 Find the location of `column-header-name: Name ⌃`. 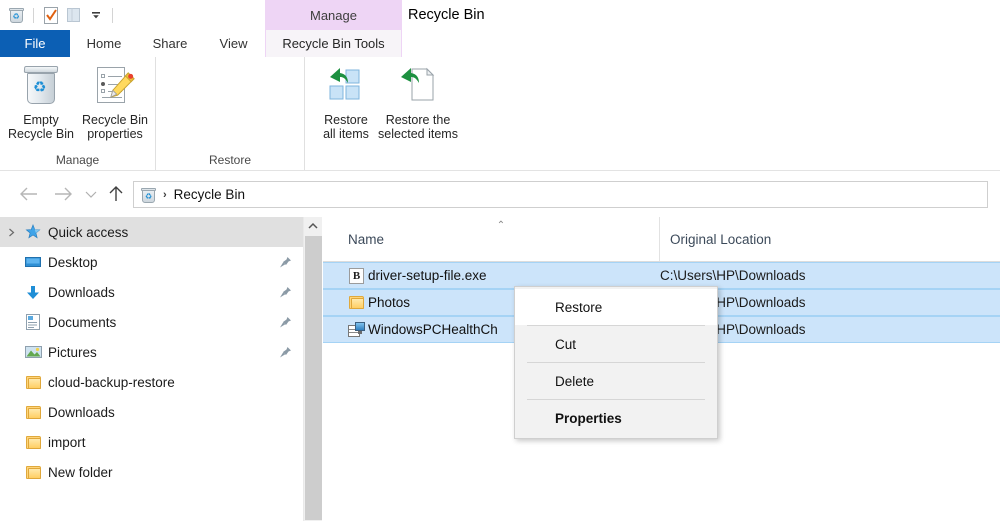

column-header-name: Name ⌃ is located at coordinates (491, 239).